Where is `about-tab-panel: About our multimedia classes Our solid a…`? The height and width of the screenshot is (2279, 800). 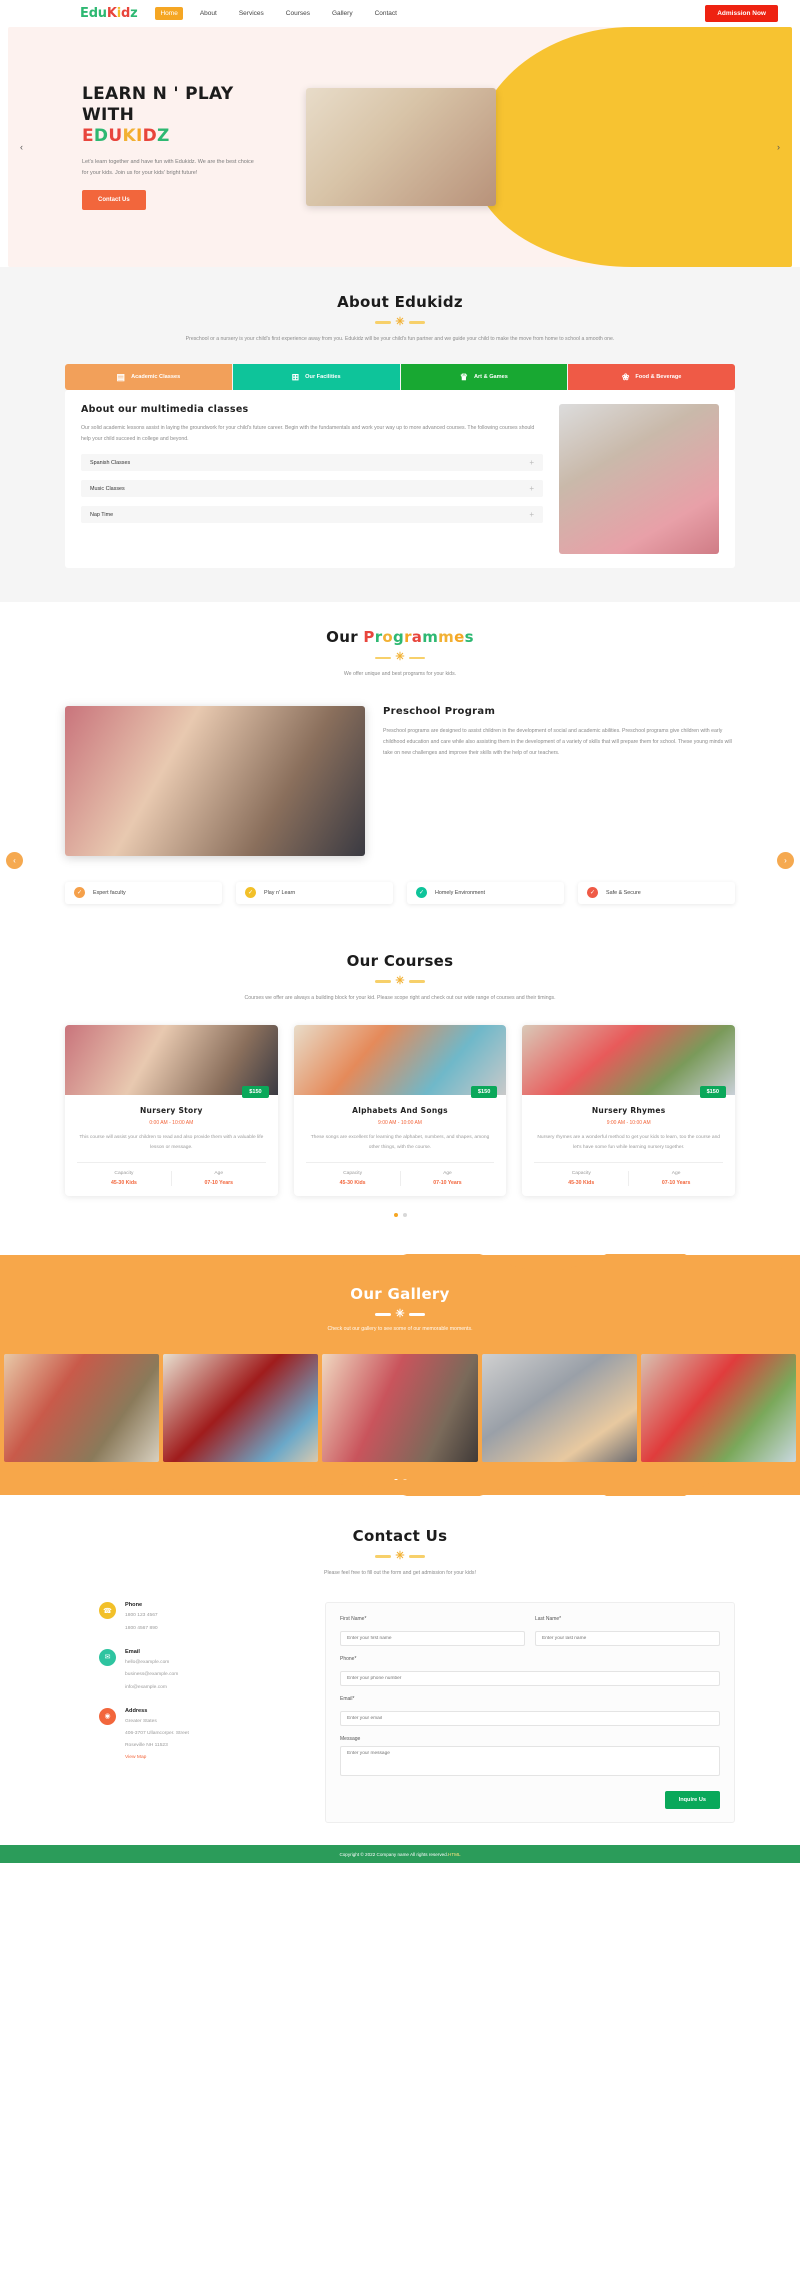
about-tab-panel: About our multimedia classes Our solid a… is located at coordinates (400, 479).